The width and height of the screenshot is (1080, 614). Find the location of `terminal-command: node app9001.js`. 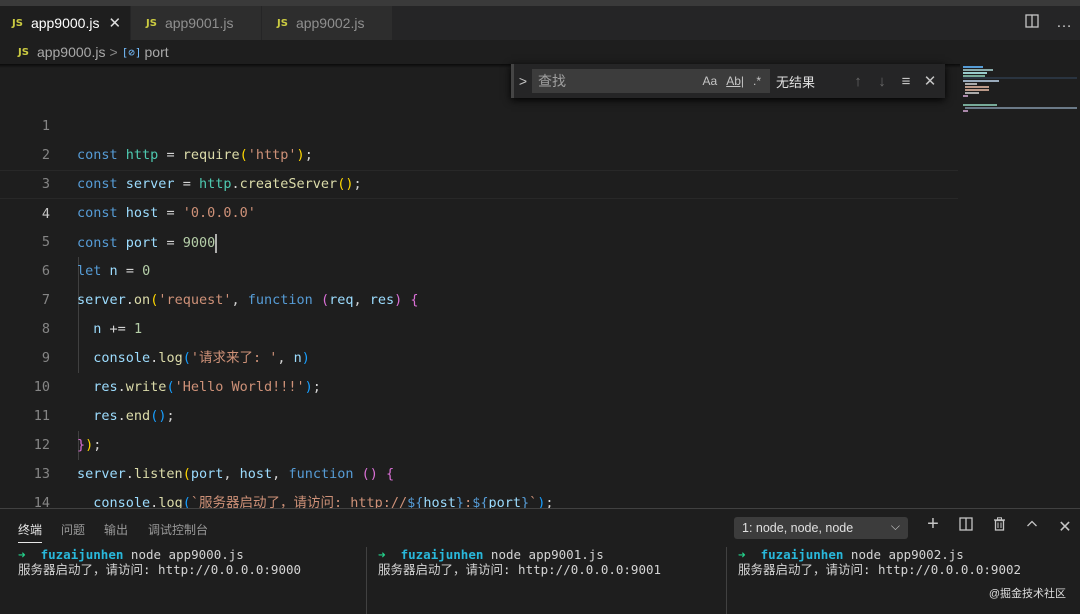

terminal-command: node app9001.js is located at coordinates (543, 554).